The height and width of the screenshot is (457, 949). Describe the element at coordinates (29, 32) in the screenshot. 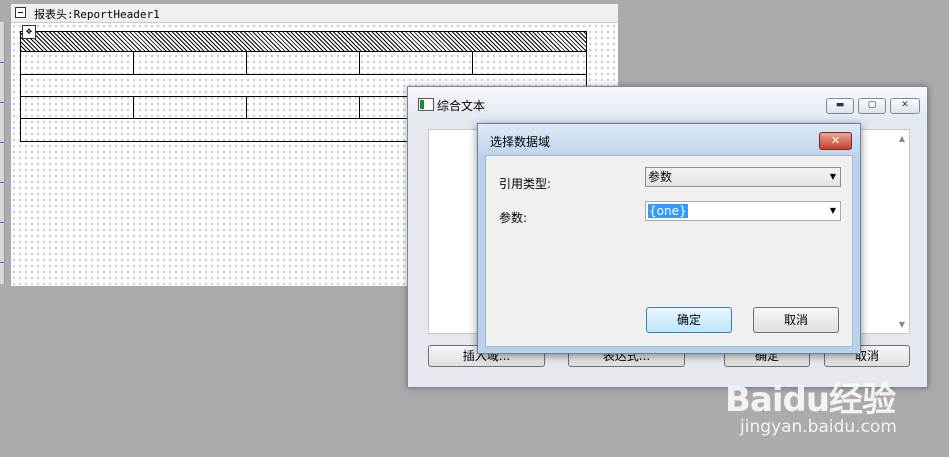

I see `move-handle-icon: ✥` at that location.